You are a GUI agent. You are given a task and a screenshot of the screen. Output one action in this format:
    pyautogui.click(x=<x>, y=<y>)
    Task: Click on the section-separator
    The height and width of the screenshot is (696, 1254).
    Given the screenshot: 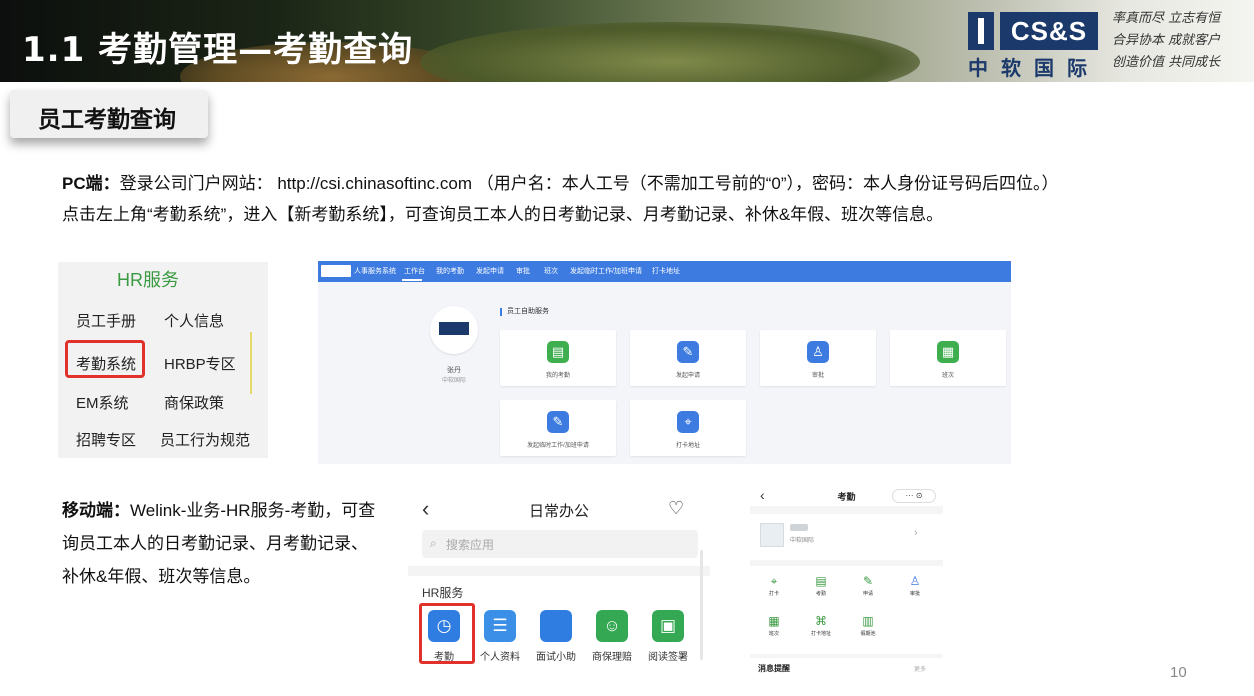 What is the action you would take?
    pyautogui.click(x=559, y=571)
    